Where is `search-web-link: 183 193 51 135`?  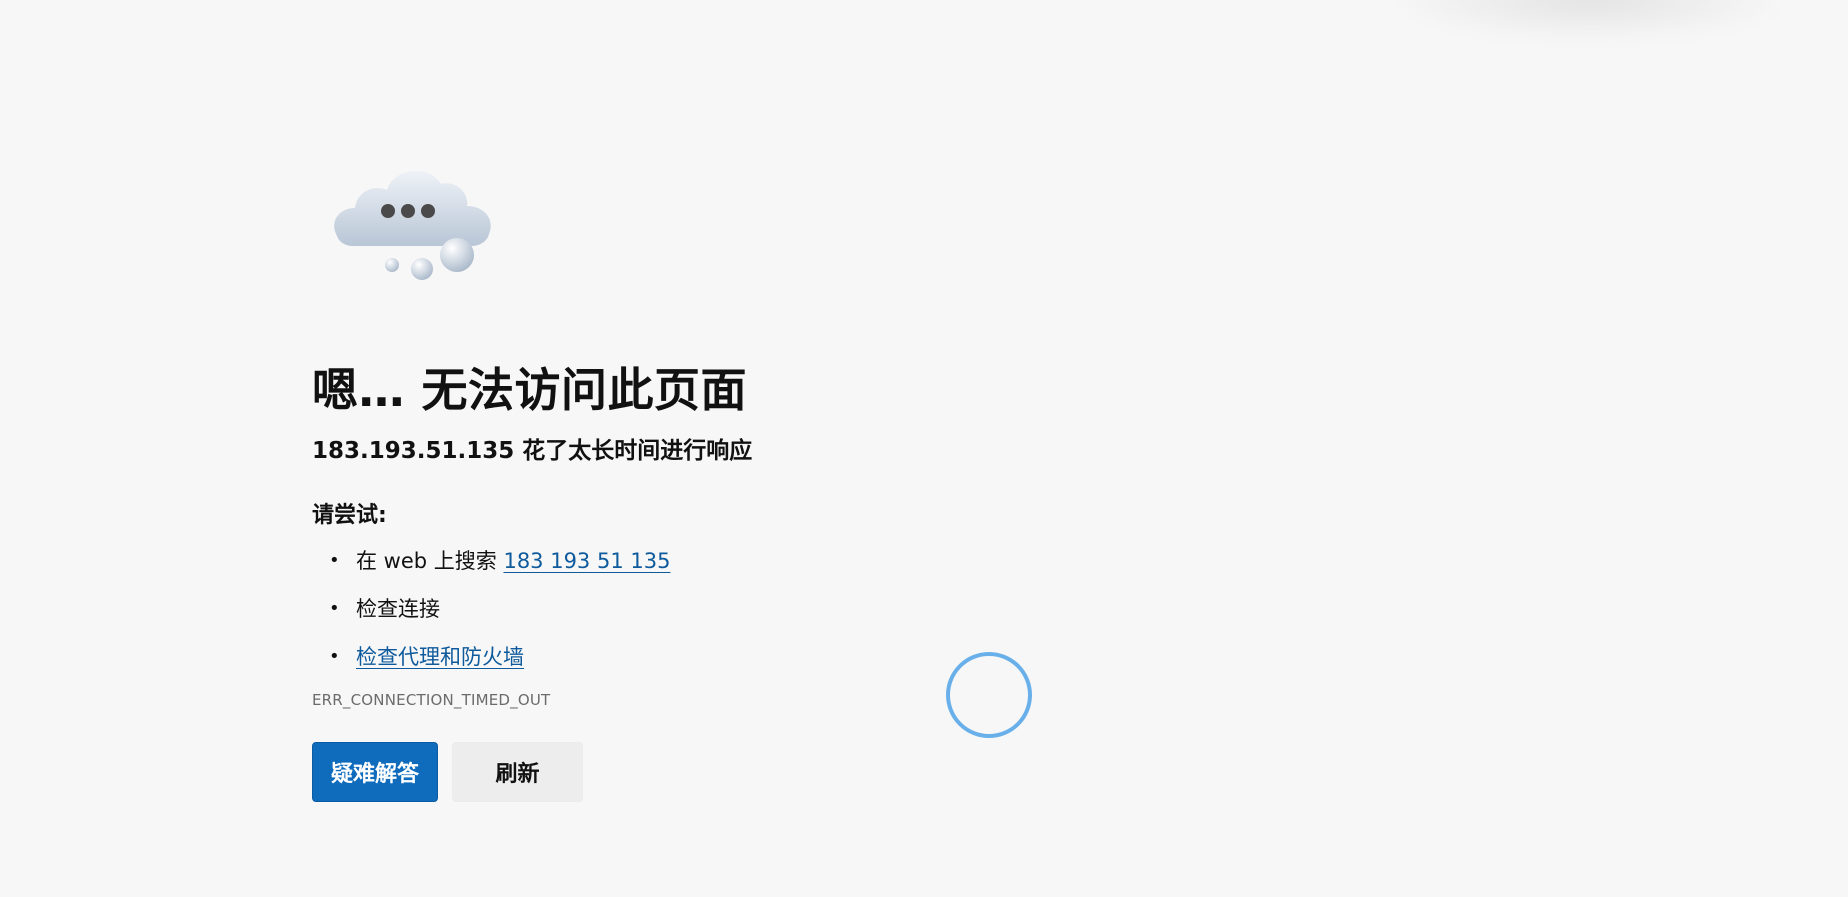
search-web-link: 183 193 51 135 is located at coordinates (586, 561).